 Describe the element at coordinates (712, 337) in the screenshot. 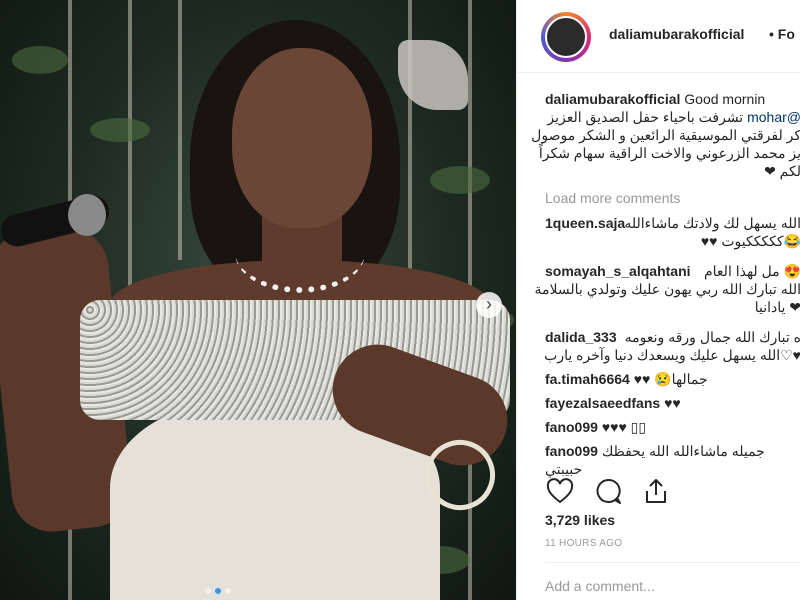

I see `comment-text: ه تبارك الله جمال ورقه ونعومه` at that location.